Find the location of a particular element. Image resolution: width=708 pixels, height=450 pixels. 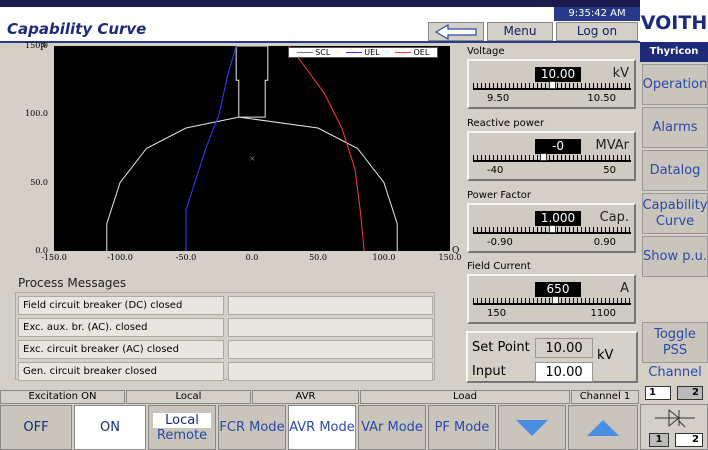

process-message: Exc. circuit breaker (AC) closed is located at coordinates (121, 349).